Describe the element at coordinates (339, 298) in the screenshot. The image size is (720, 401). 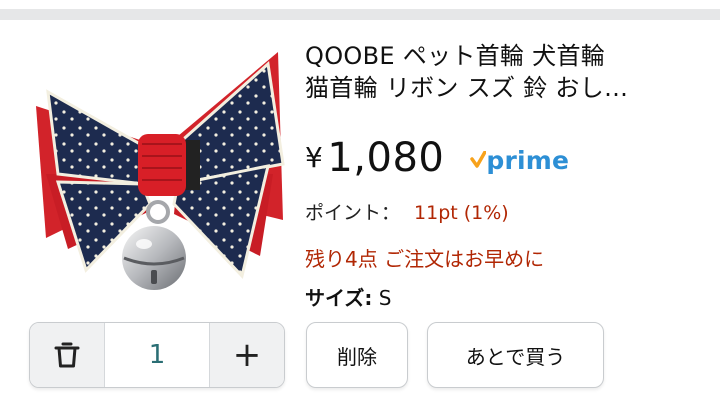
I see `size-label: サイズ:` at that location.